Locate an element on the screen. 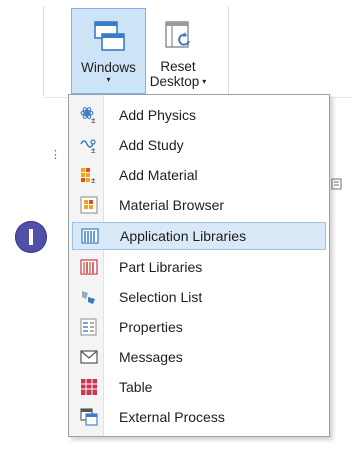  selection-list-icon is located at coordinates (88, 297).